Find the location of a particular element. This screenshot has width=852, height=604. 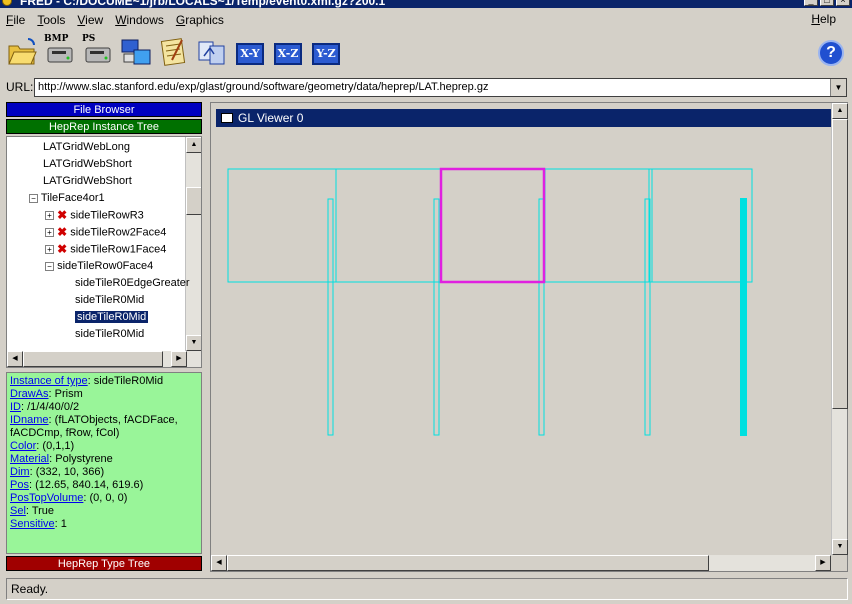

property-row: Instance of type: sideTileR0Mid is located at coordinates (87, 381).